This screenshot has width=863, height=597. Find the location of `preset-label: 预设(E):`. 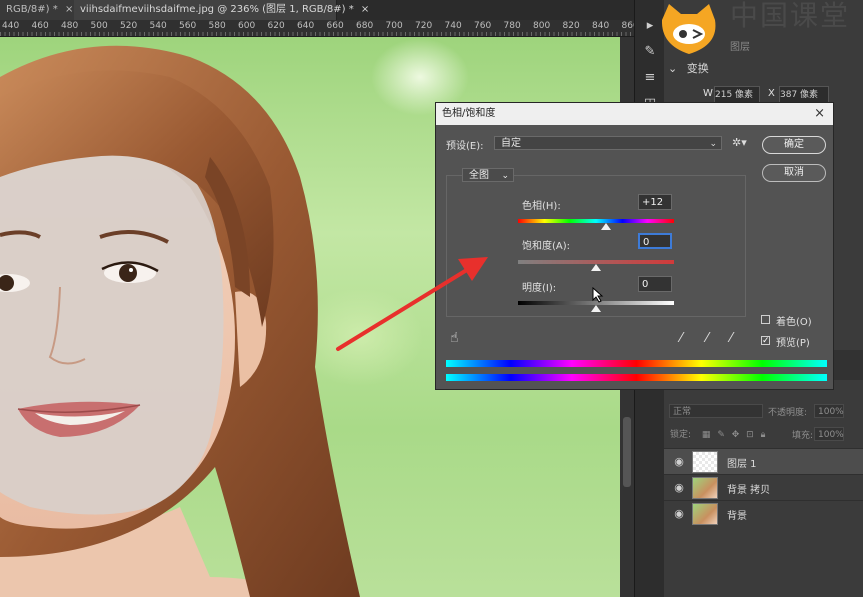

preset-label: 预设(E): is located at coordinates (465, 146).